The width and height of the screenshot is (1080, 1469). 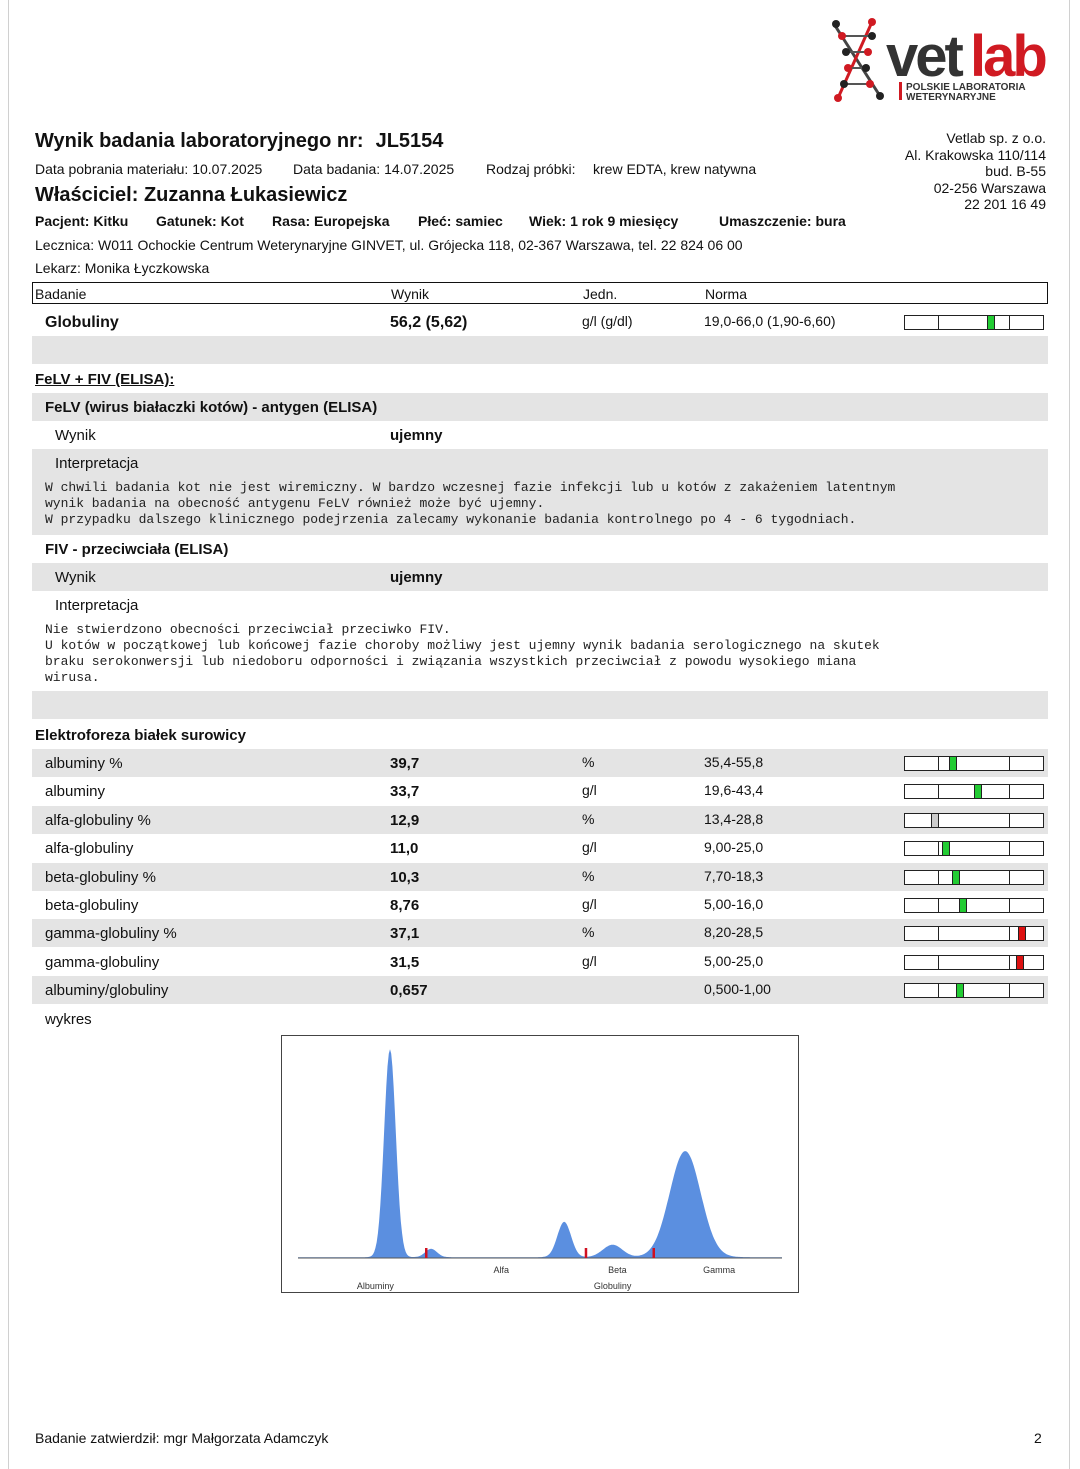 I want to click on test-result: 37,1, so click(x=405, y=934).